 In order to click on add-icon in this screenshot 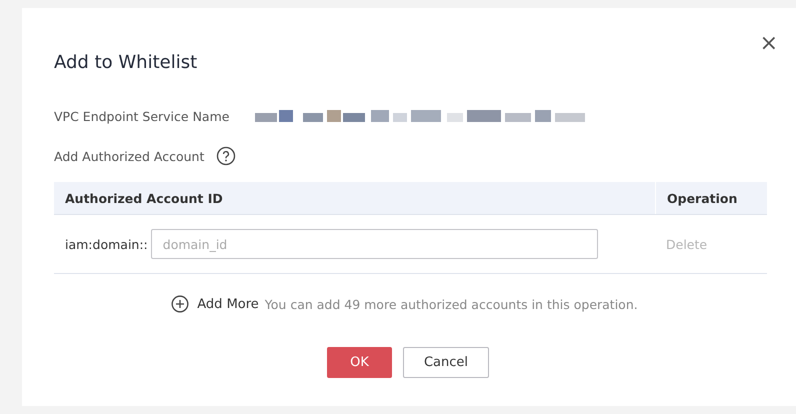, I will do `click(180, 304)`.